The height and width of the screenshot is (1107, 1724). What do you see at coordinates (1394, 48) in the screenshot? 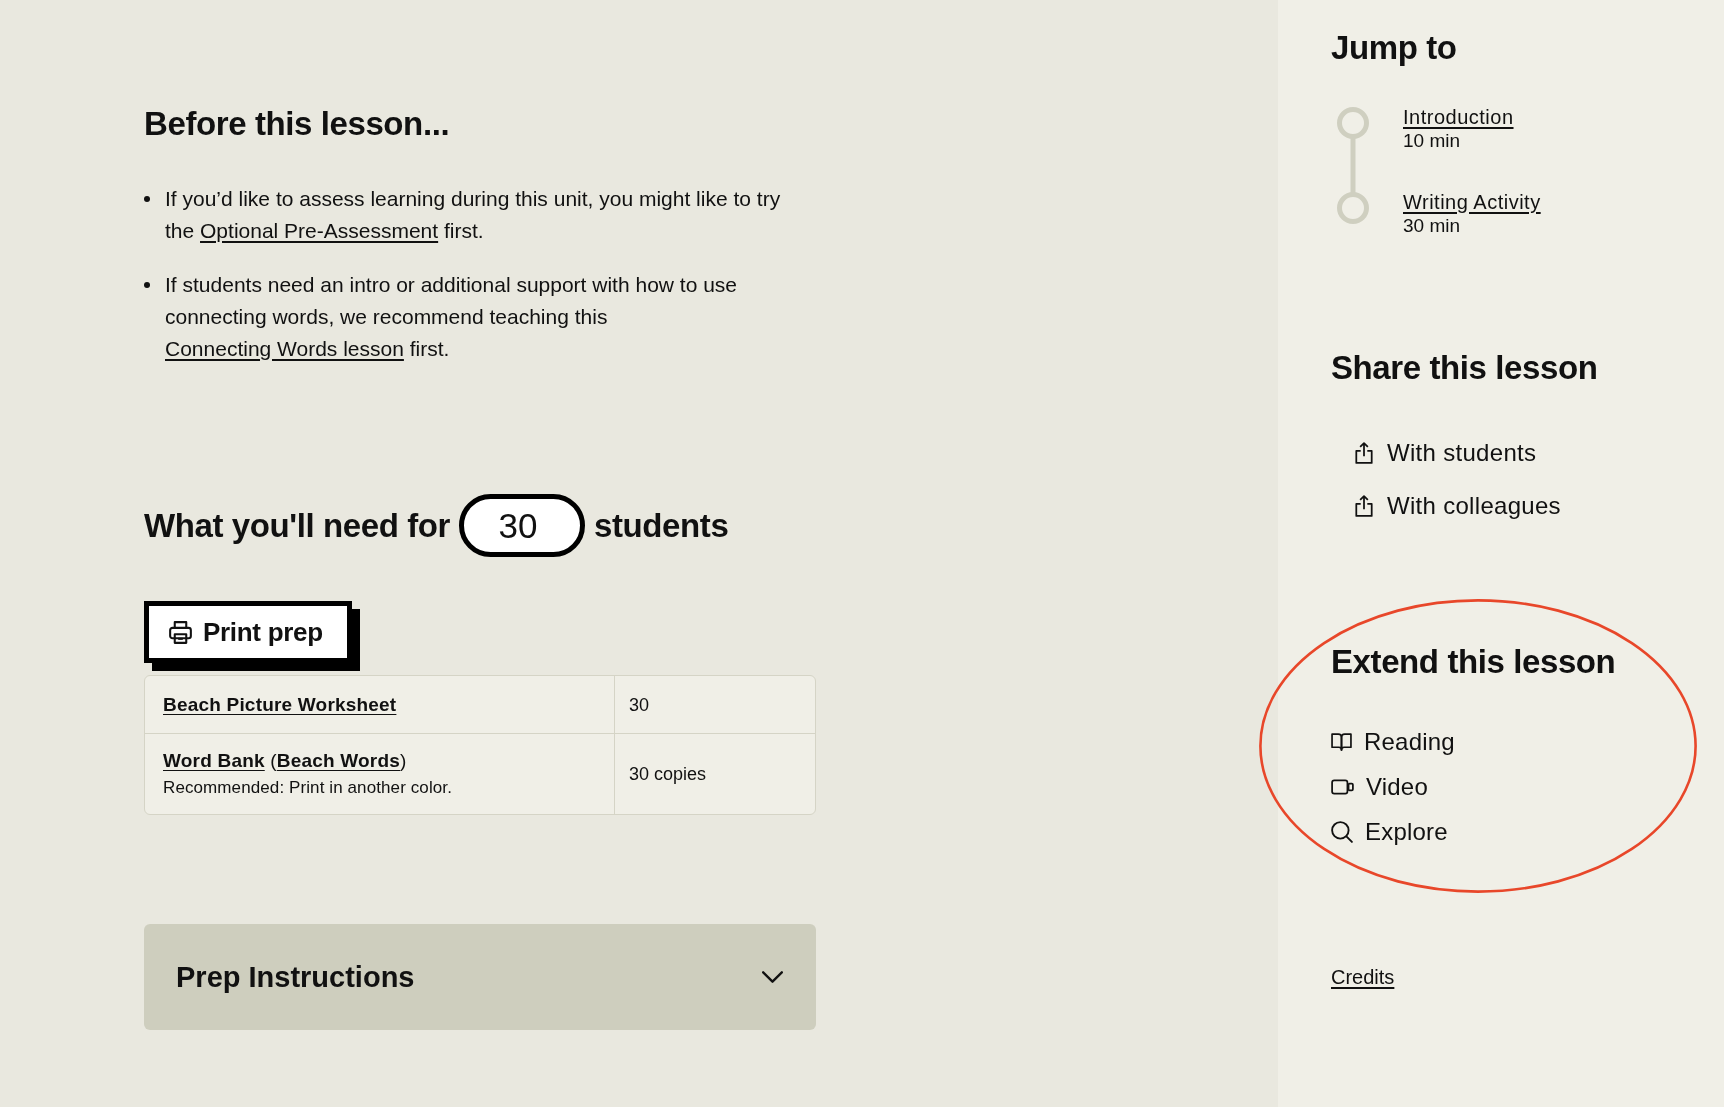
I see `sidebar-heading: Jump to` at bounding box center [1394, 48].